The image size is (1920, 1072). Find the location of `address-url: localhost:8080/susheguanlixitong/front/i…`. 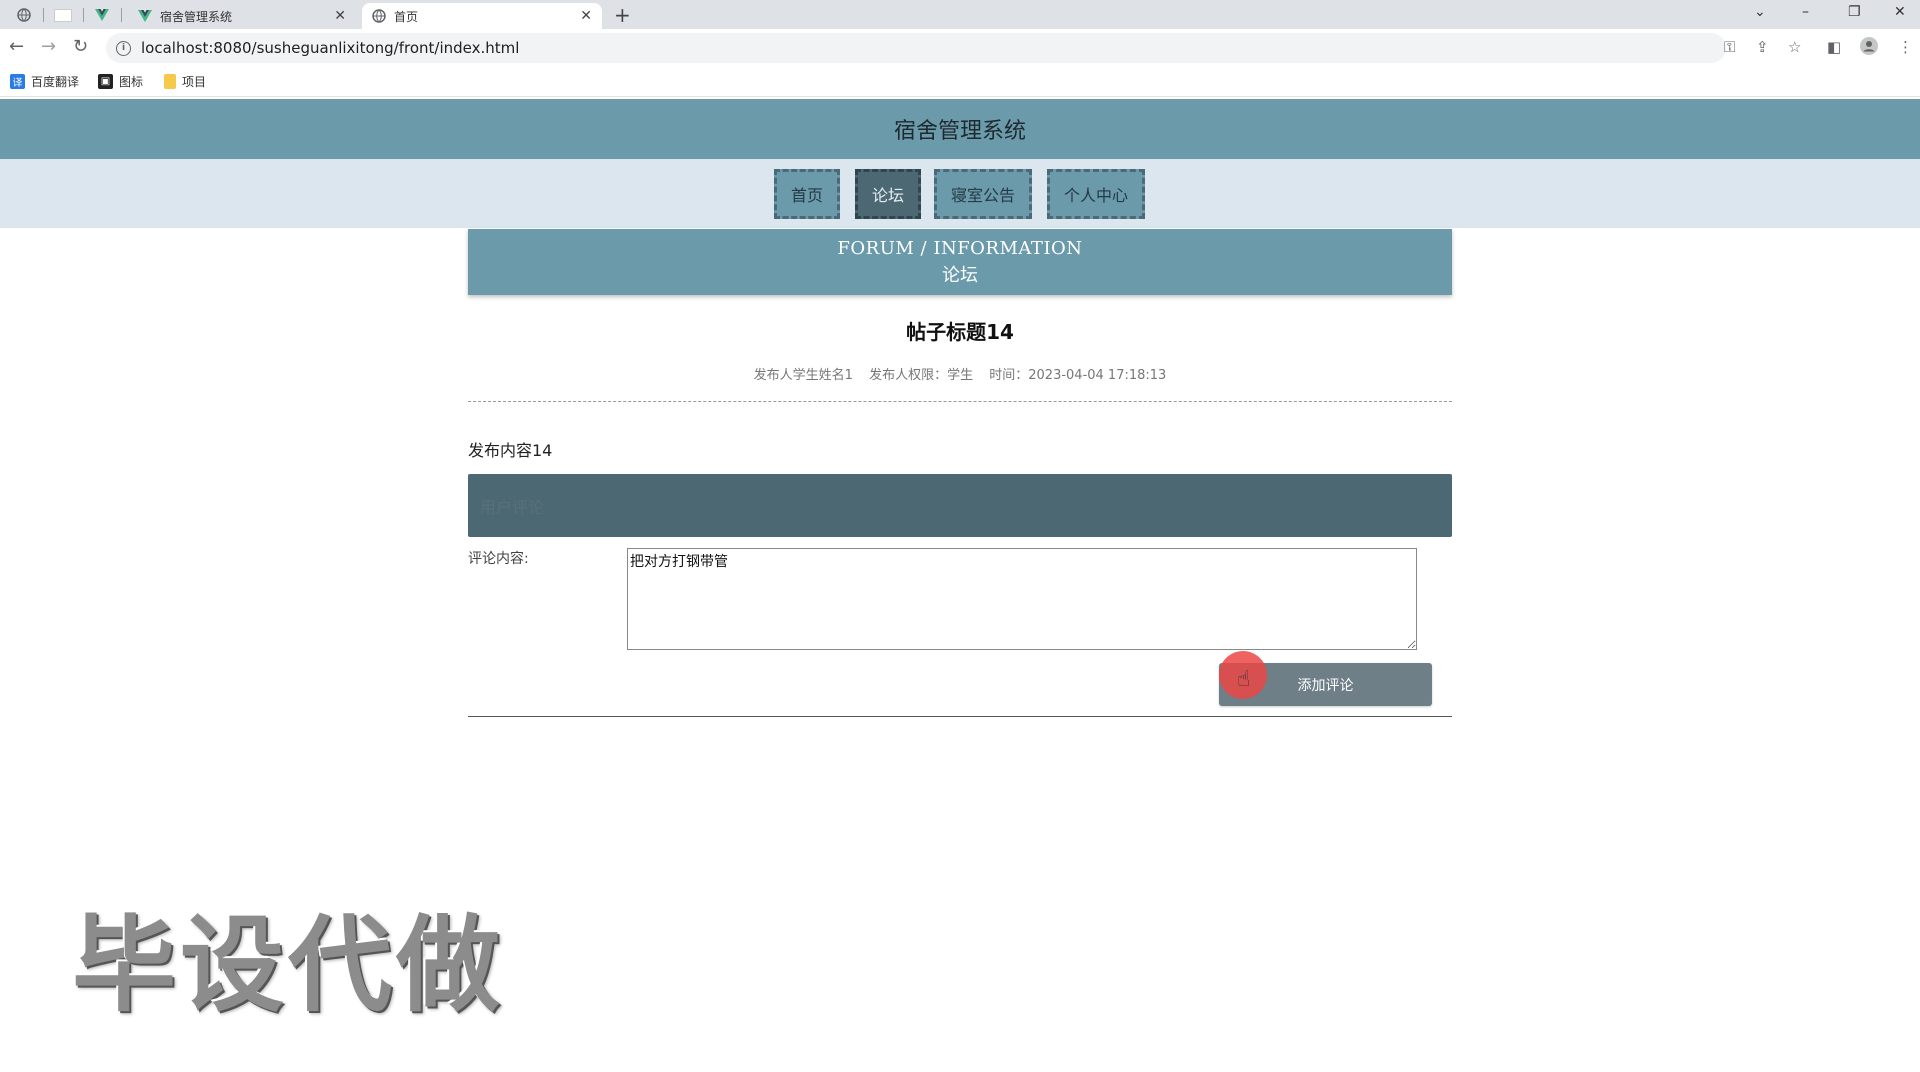

address-url: localhost:8080/susheguanlixitong/front/i… is located at coordinates (330, 48).